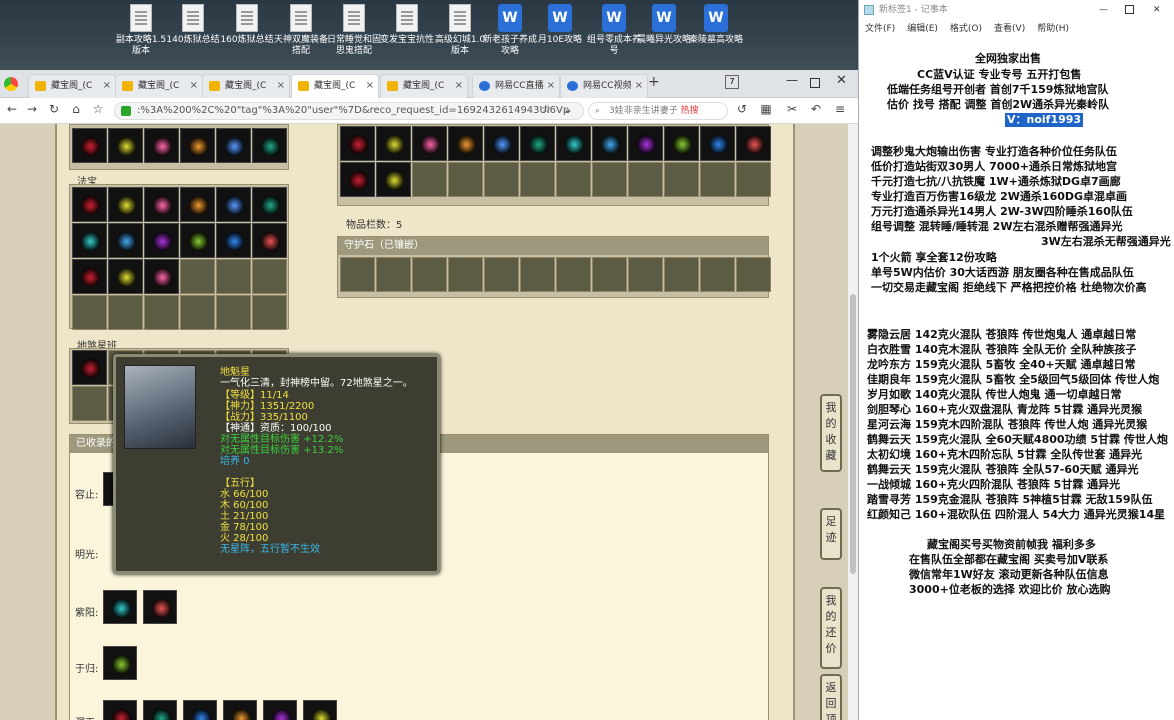  What do you see at coordinates (853, 434) in the screenshot?
I see `scrollbar-thumb` at bounding box center [853, 434].